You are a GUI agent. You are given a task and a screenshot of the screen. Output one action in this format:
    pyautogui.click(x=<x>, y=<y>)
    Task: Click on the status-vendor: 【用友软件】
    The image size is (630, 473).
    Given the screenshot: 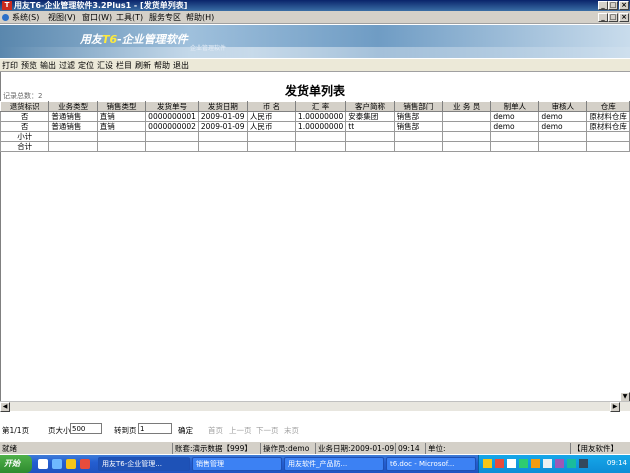 What is the action you would take?
    pyautogui.click(x=600, y=448)
    